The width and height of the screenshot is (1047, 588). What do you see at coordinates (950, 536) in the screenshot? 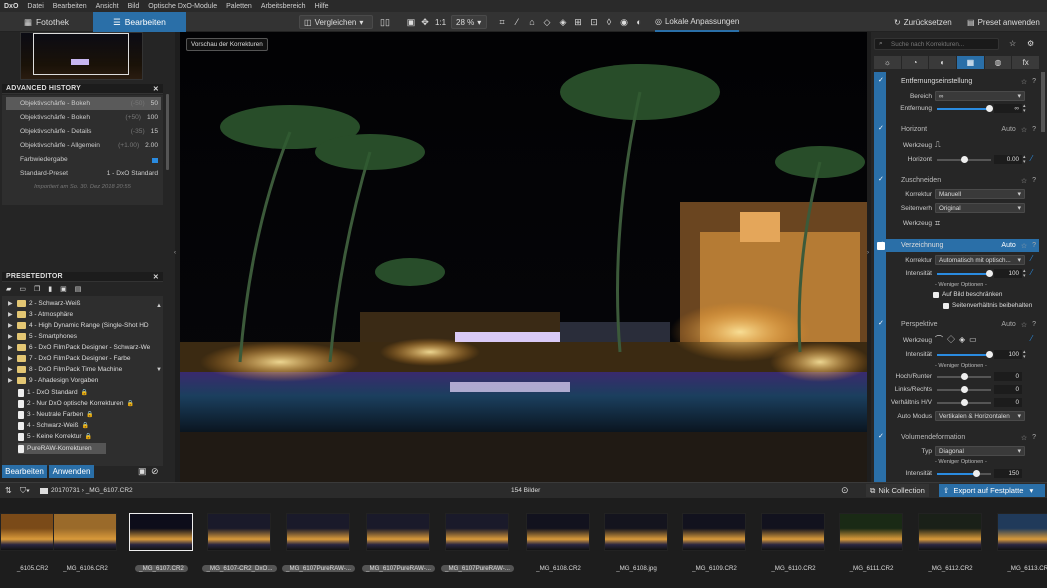
I see `filmstrip-thumbnail: _MG_6112.CR2` at bounding box center [950, 536].